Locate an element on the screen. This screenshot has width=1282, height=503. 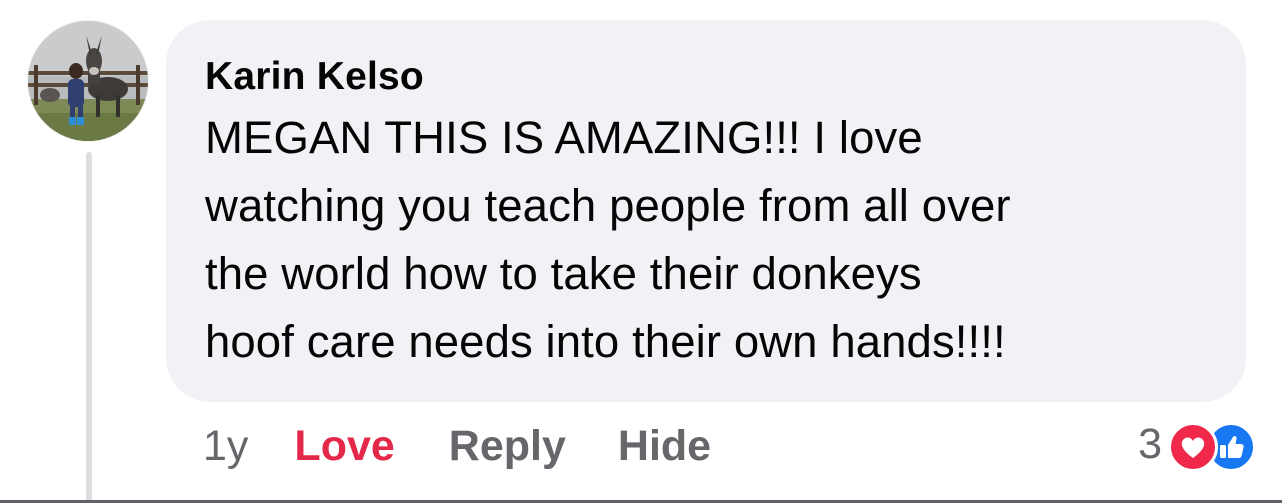
reaction-icons is located at coordinates (1213, 445).